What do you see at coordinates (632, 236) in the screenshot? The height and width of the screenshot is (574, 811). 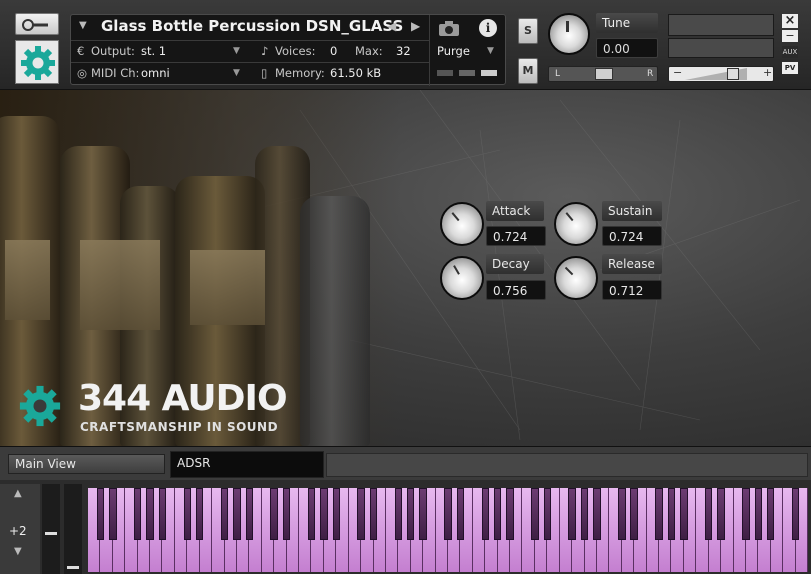 I see `sustain-value: 0.724` at bounding box center [632, 236].